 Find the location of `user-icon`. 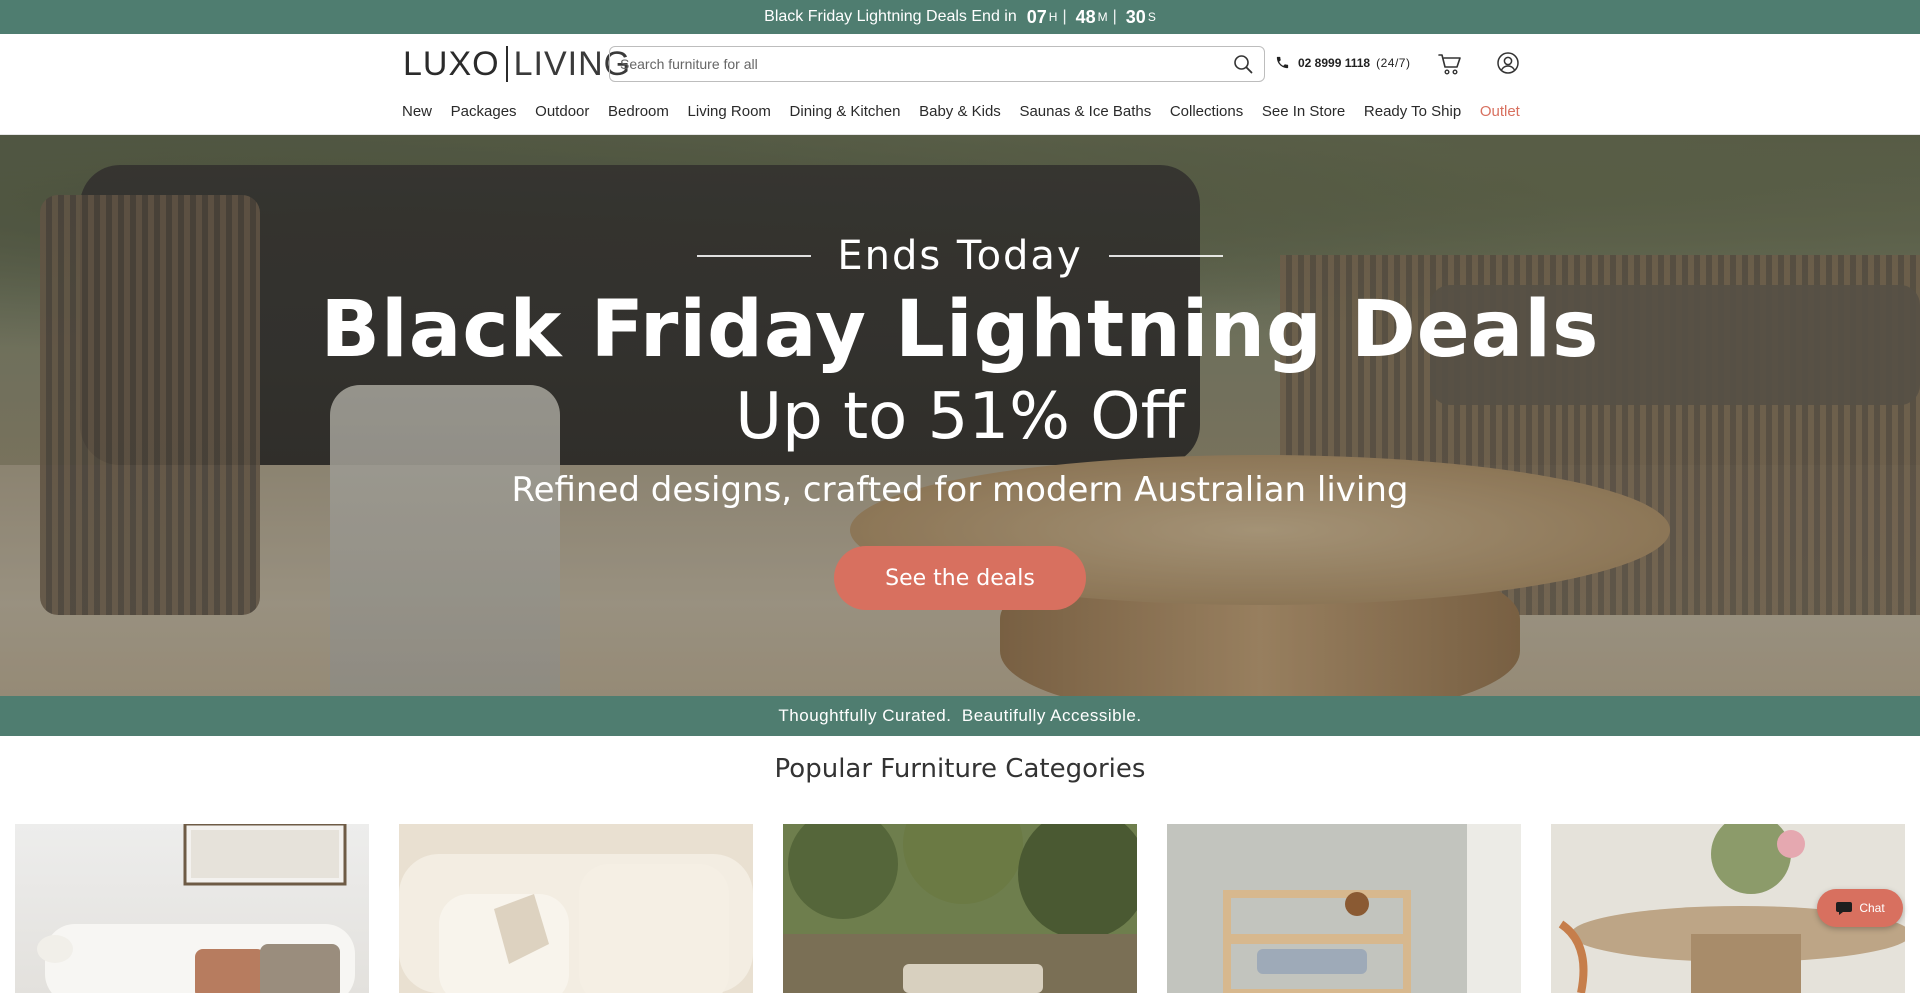

user-icon is located at coordinates (1508, 63).